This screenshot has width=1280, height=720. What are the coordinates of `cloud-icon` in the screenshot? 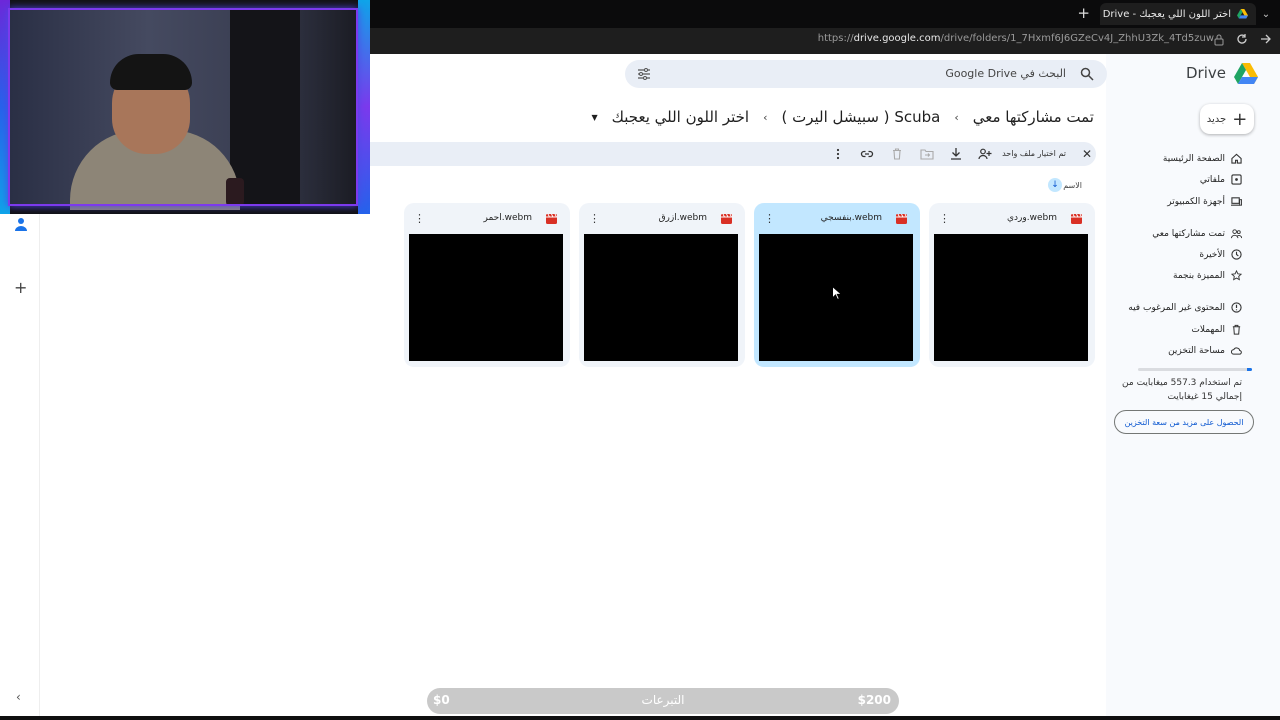 It's located at (1236, 351).